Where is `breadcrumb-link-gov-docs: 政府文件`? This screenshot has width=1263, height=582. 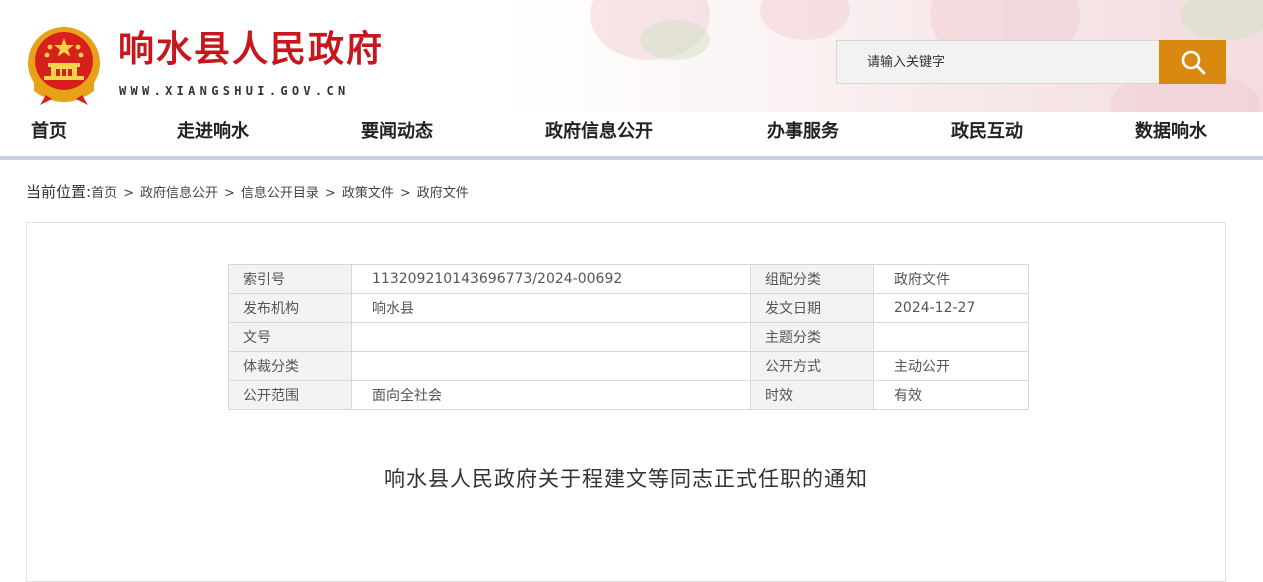 breadcrumb-link-gov-docs: 政府文件 is located at coordinates (443, 193).